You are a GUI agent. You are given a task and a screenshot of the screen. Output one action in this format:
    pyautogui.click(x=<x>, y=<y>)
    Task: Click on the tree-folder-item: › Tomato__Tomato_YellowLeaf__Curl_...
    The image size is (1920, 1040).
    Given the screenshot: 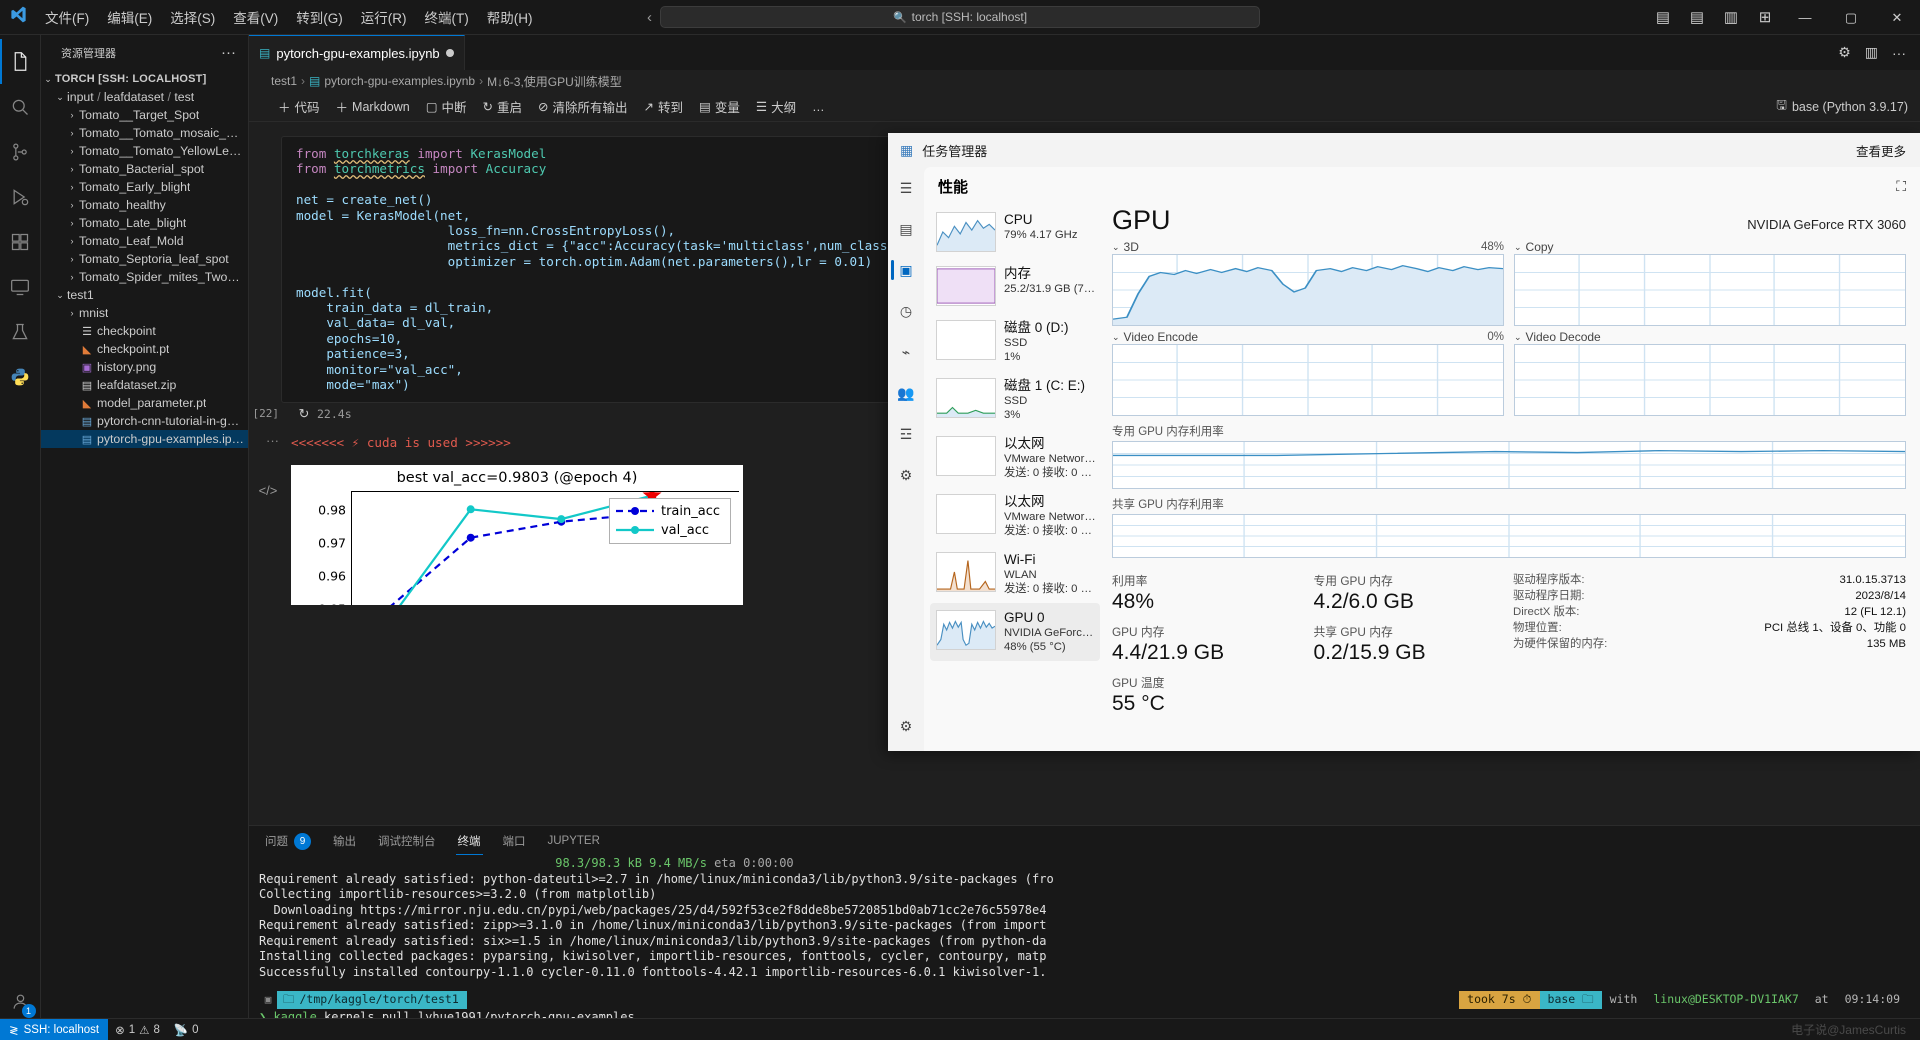 What is the action you would take?
    pyautogui.click(x=144, y=151)
    